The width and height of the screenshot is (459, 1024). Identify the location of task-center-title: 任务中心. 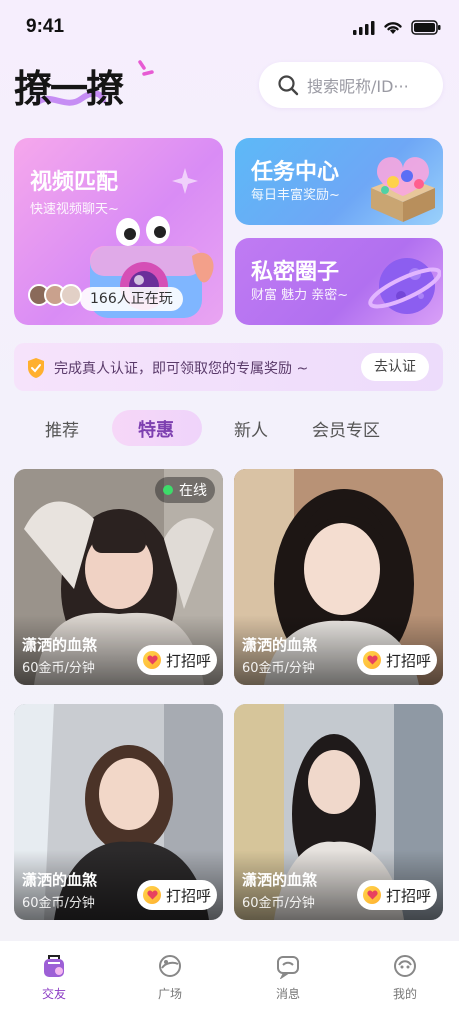
(295, 172).